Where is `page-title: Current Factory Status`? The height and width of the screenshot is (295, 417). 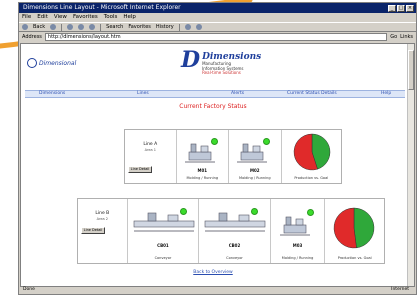
page-title: Current Factory Status is located at coordinates (213, 106).